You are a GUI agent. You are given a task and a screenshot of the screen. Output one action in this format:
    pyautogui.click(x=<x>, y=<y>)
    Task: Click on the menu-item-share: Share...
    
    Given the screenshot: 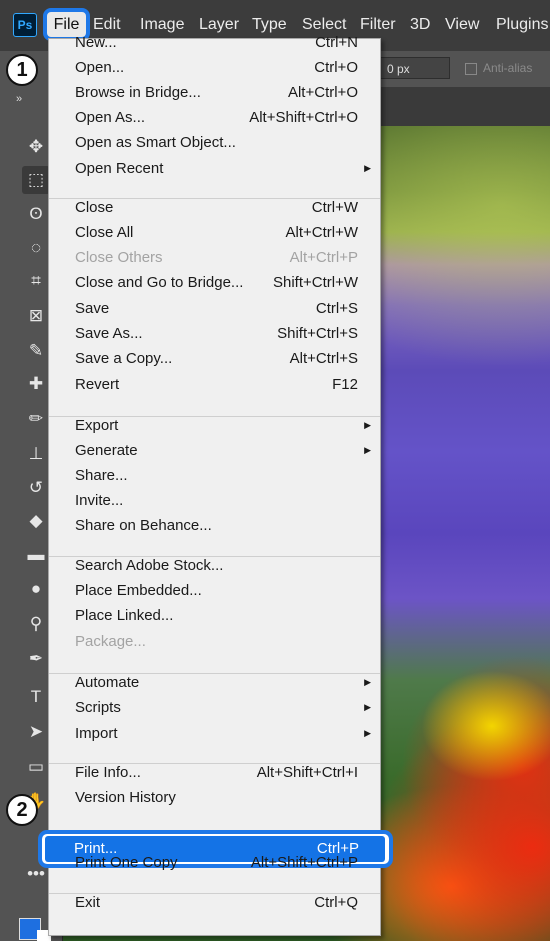 What is the action you would take?
    pyautogui.click(x=214, y=475)
    